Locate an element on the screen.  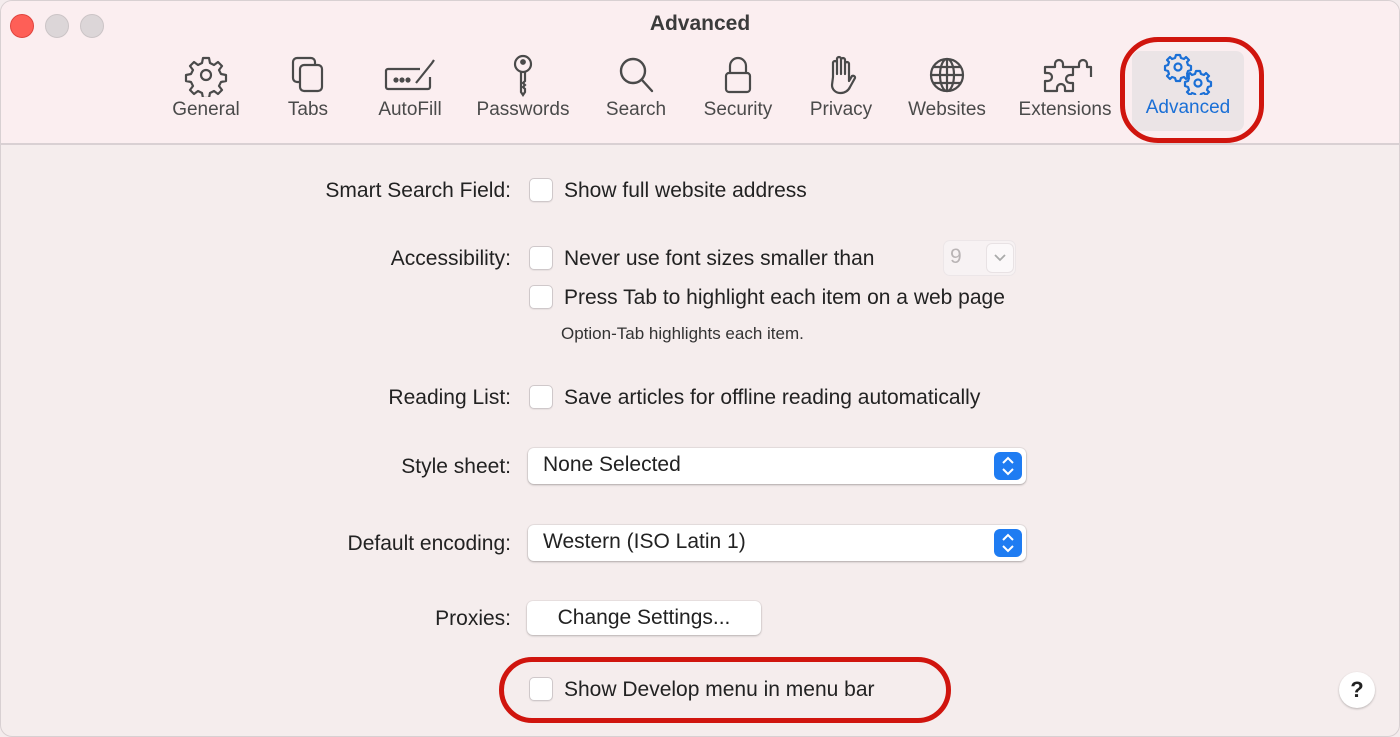
tab-extensions: Extensions is located at coordinates (1065, 92).